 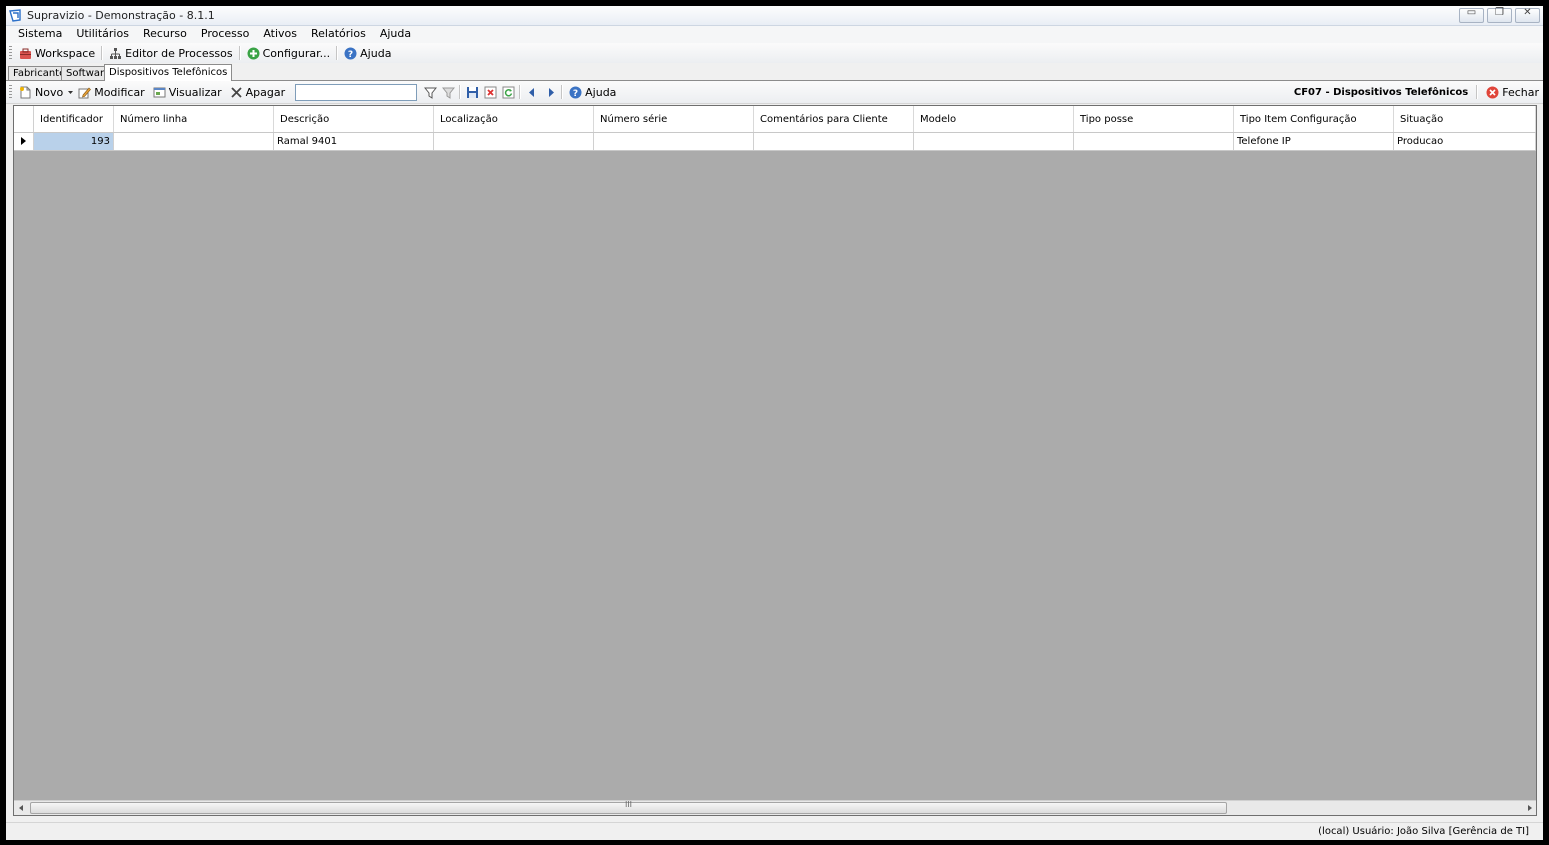 What do you see at coordinates (514, 141) in the screenshot?
I see `cell-localizacao` at bounding box center [514, 141].